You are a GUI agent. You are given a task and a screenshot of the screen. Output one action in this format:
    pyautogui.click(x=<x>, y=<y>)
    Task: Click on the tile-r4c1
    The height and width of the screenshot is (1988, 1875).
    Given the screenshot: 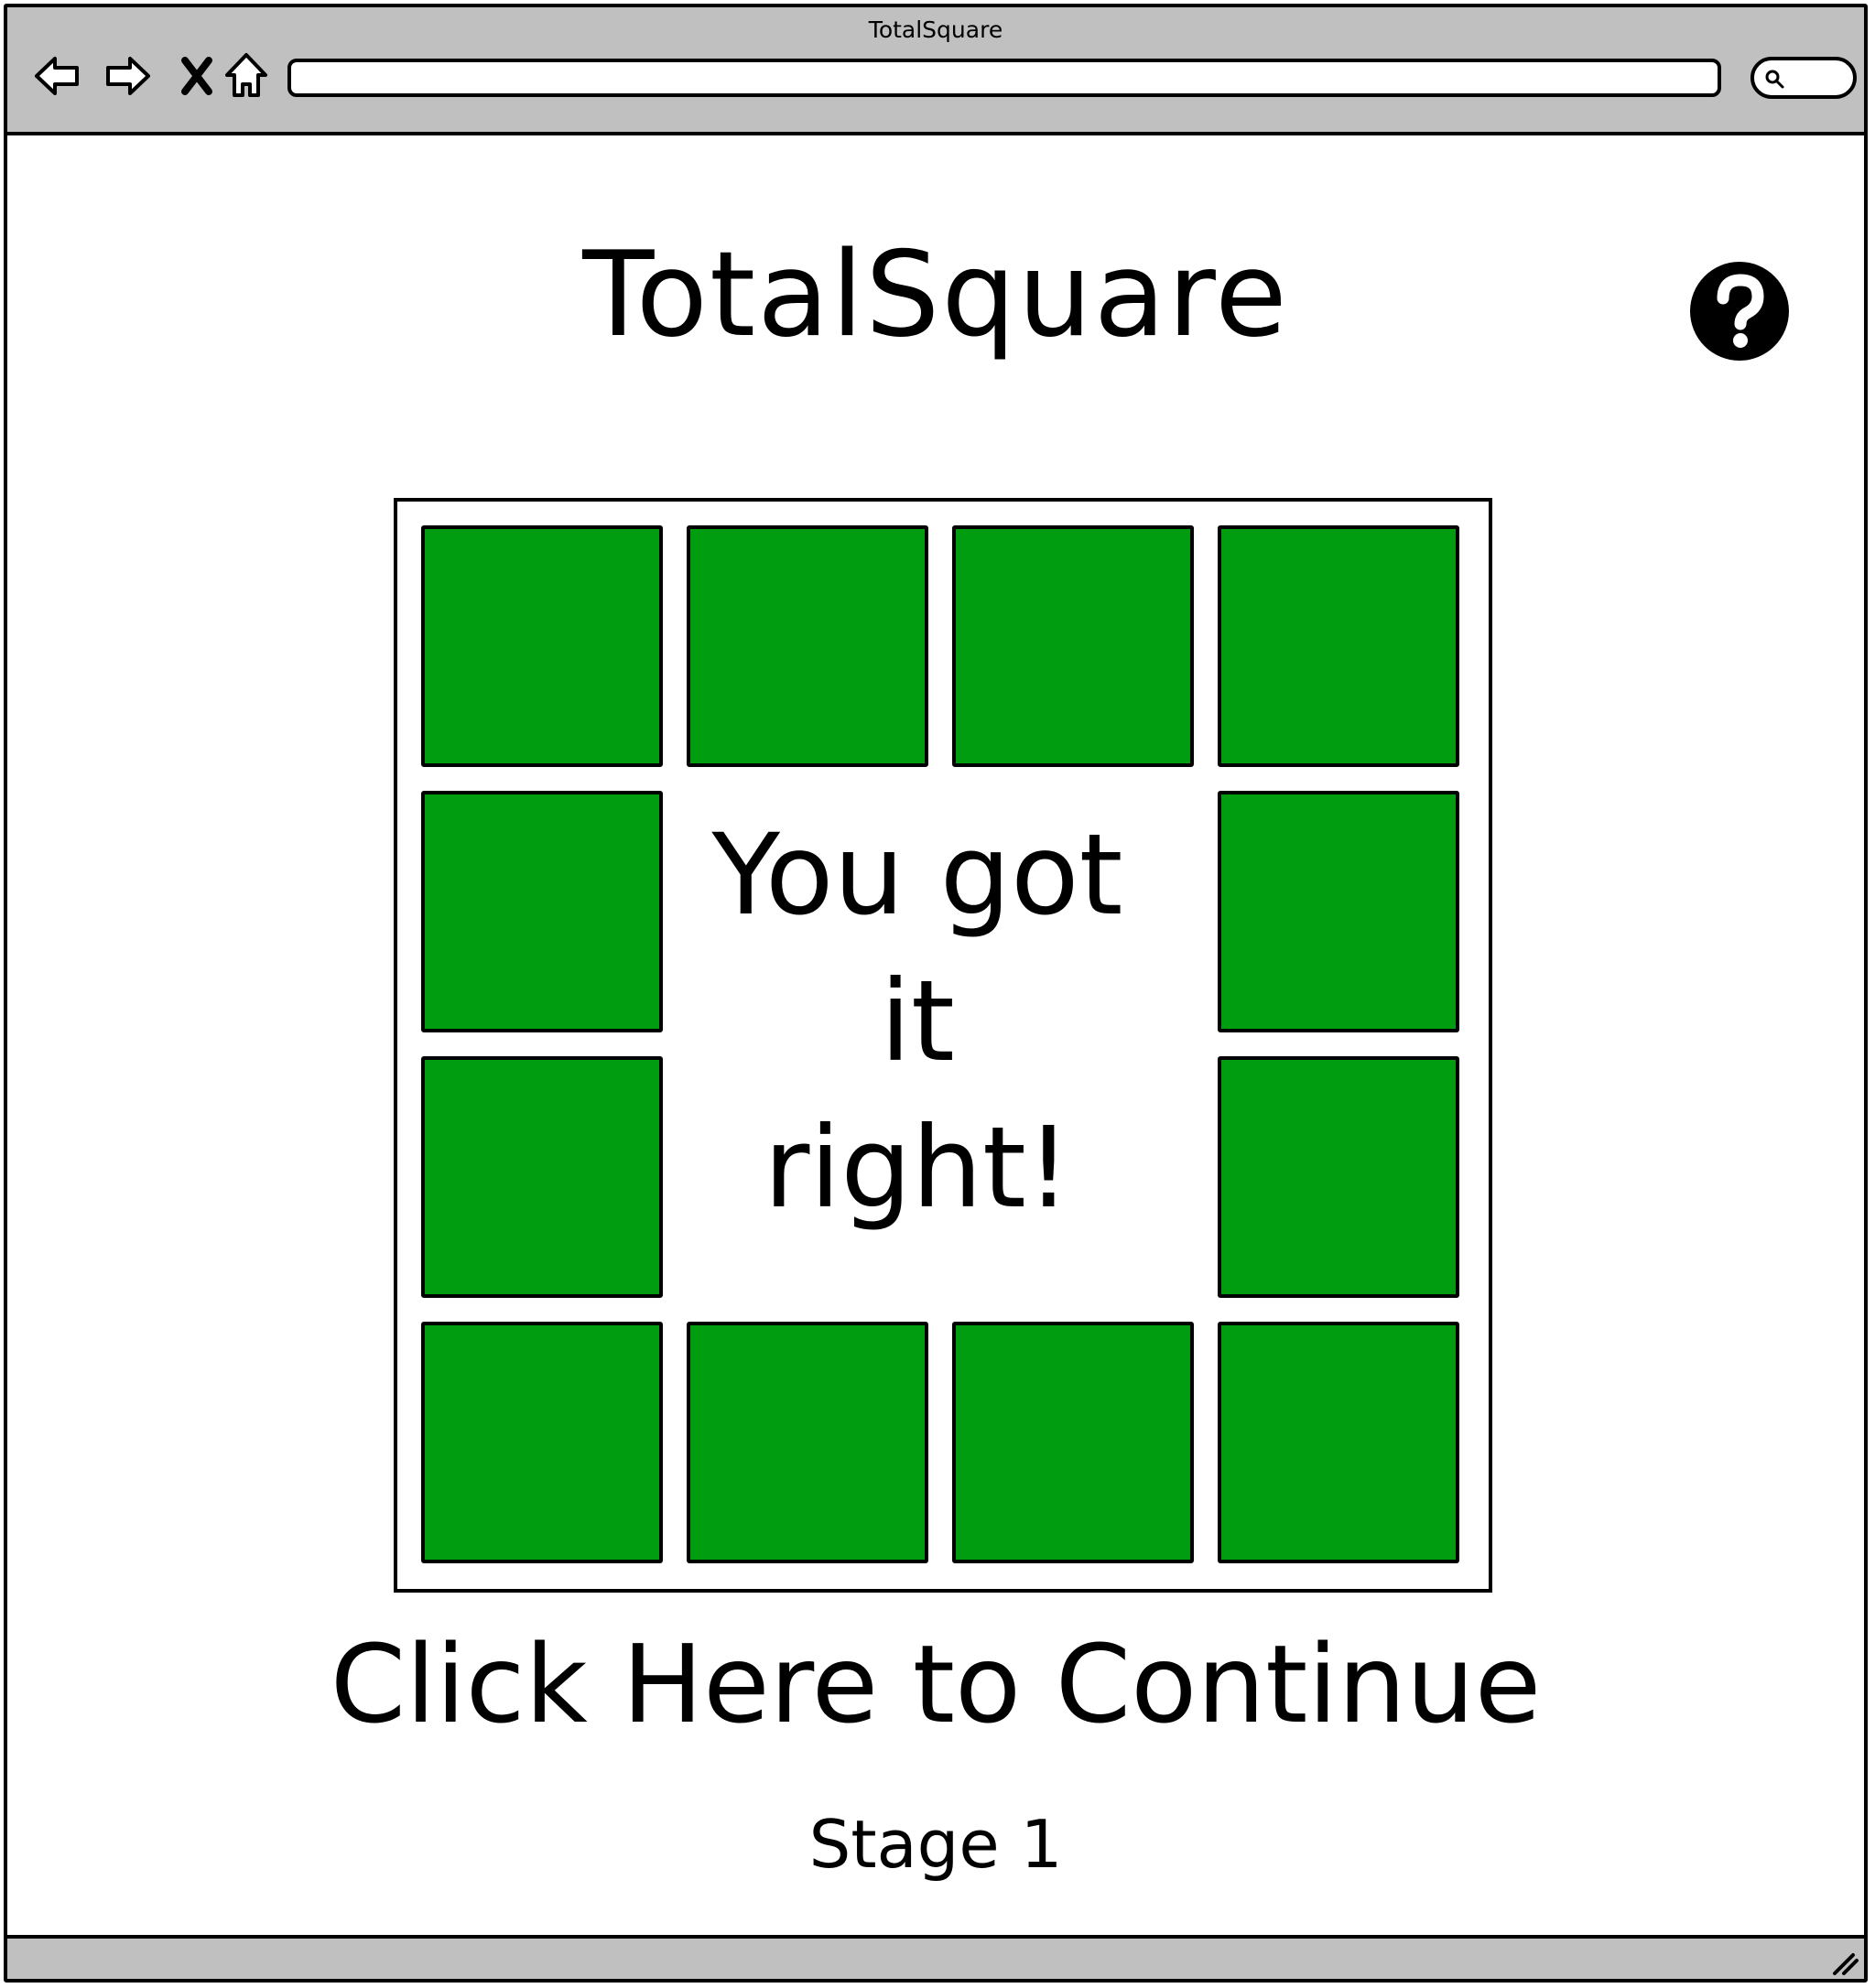 What is the action you would take?
    pyautogui.click(x=542, y=1442)
    